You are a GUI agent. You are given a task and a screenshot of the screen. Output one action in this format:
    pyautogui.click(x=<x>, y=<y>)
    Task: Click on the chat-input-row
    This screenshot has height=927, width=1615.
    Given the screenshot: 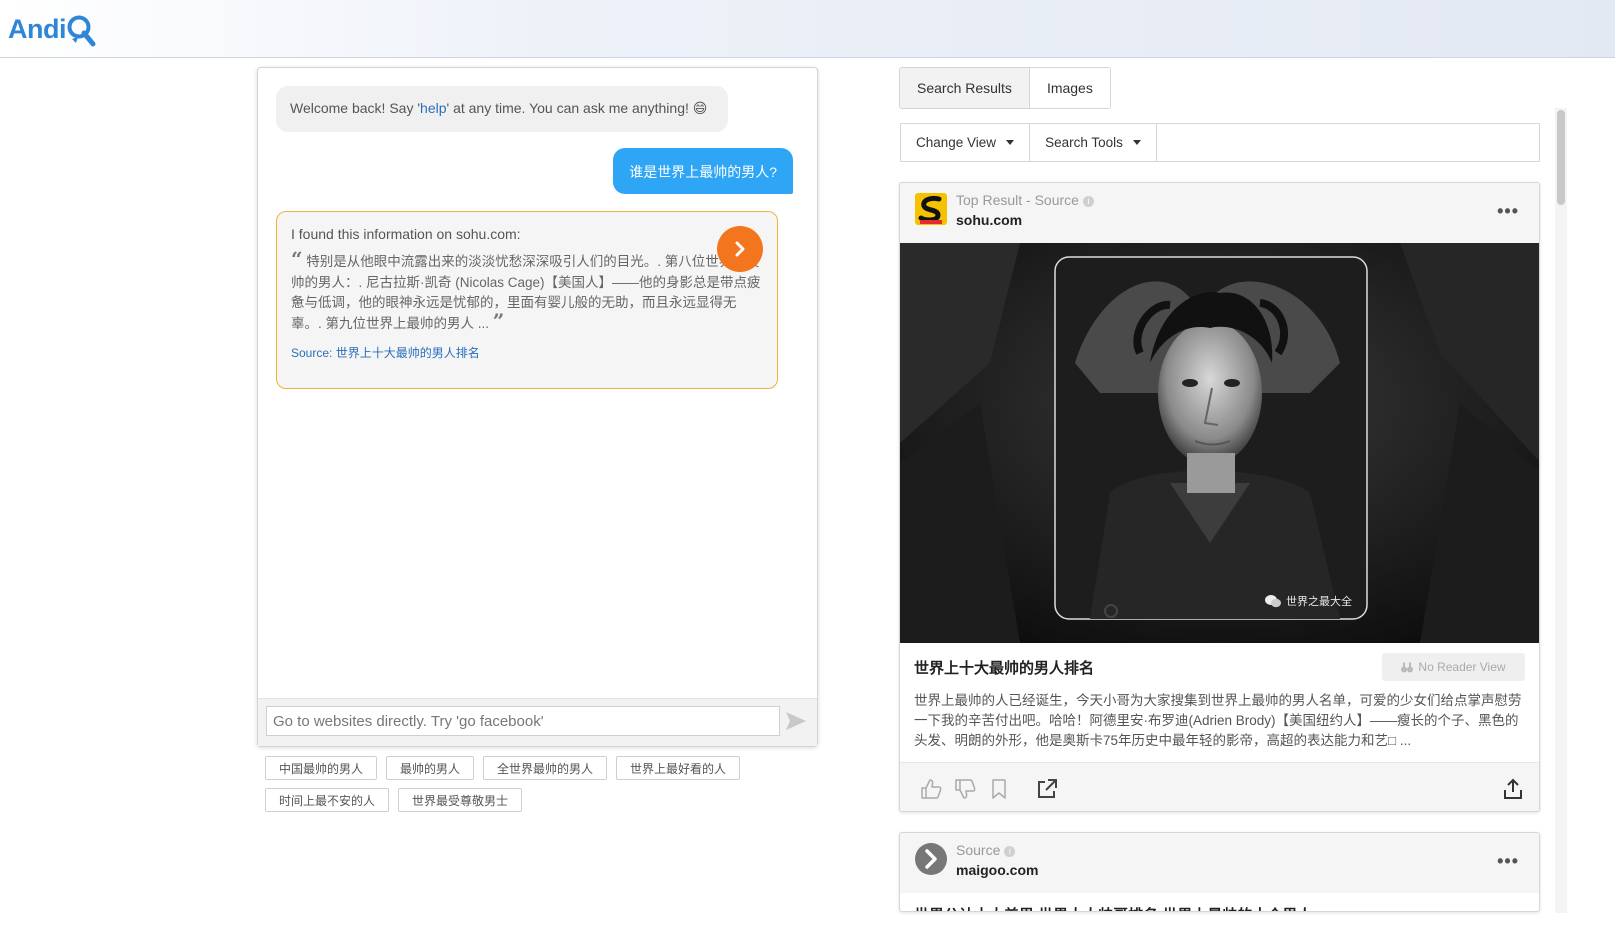 What is the action you would take?
    pyautogui.click(x=537, y=722)
    